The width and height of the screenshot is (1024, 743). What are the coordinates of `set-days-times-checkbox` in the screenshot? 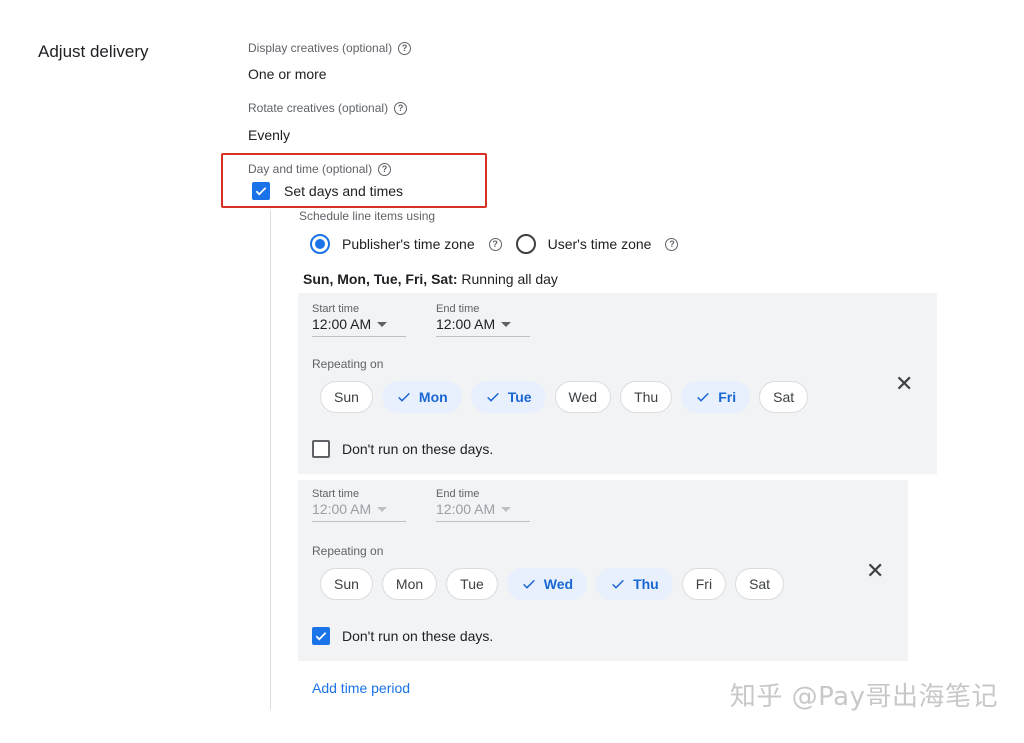 It's located at (261, 191).